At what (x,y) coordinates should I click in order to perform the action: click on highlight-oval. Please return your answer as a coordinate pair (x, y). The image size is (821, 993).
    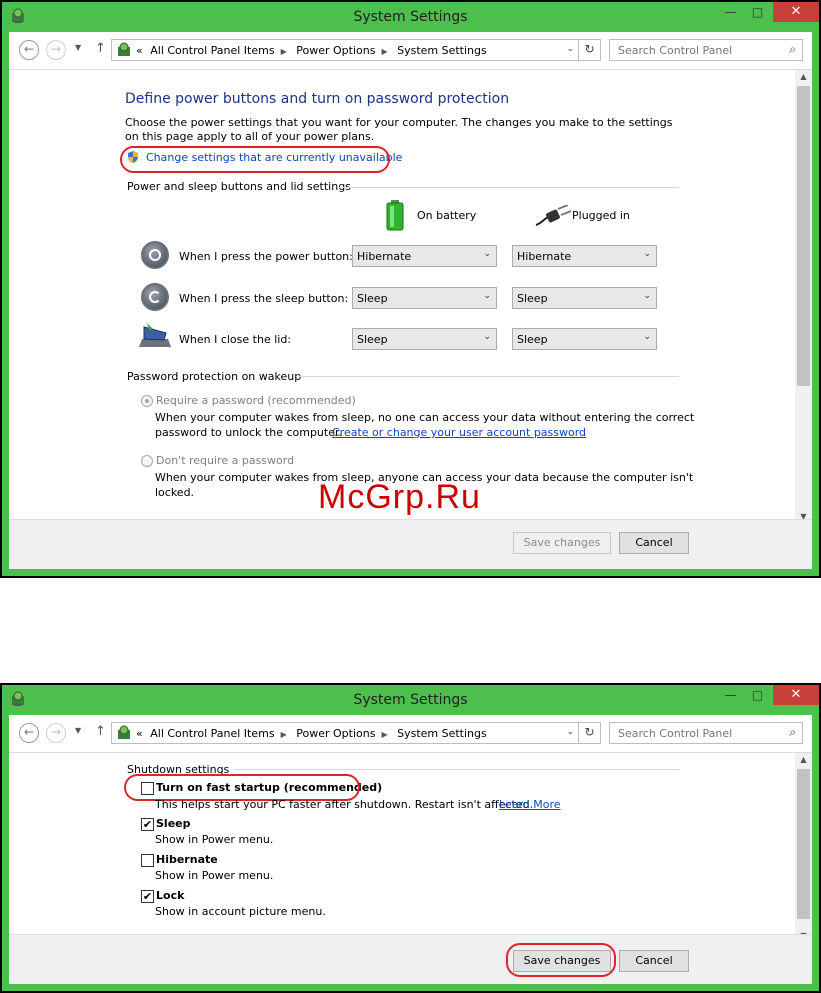
    Looking at the image, I should click on (255, 159).